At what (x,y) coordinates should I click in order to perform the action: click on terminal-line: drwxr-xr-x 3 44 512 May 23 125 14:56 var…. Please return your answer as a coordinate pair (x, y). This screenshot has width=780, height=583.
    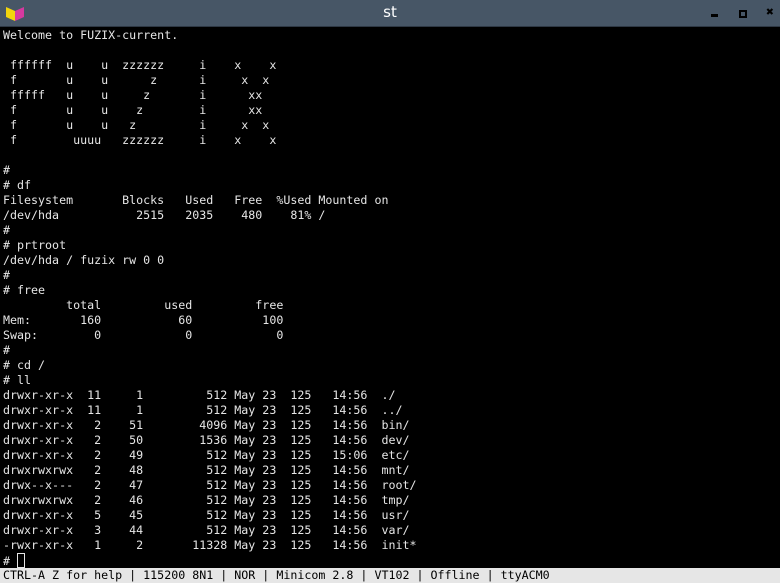
    Looking at the image, I should click on (206, 530).